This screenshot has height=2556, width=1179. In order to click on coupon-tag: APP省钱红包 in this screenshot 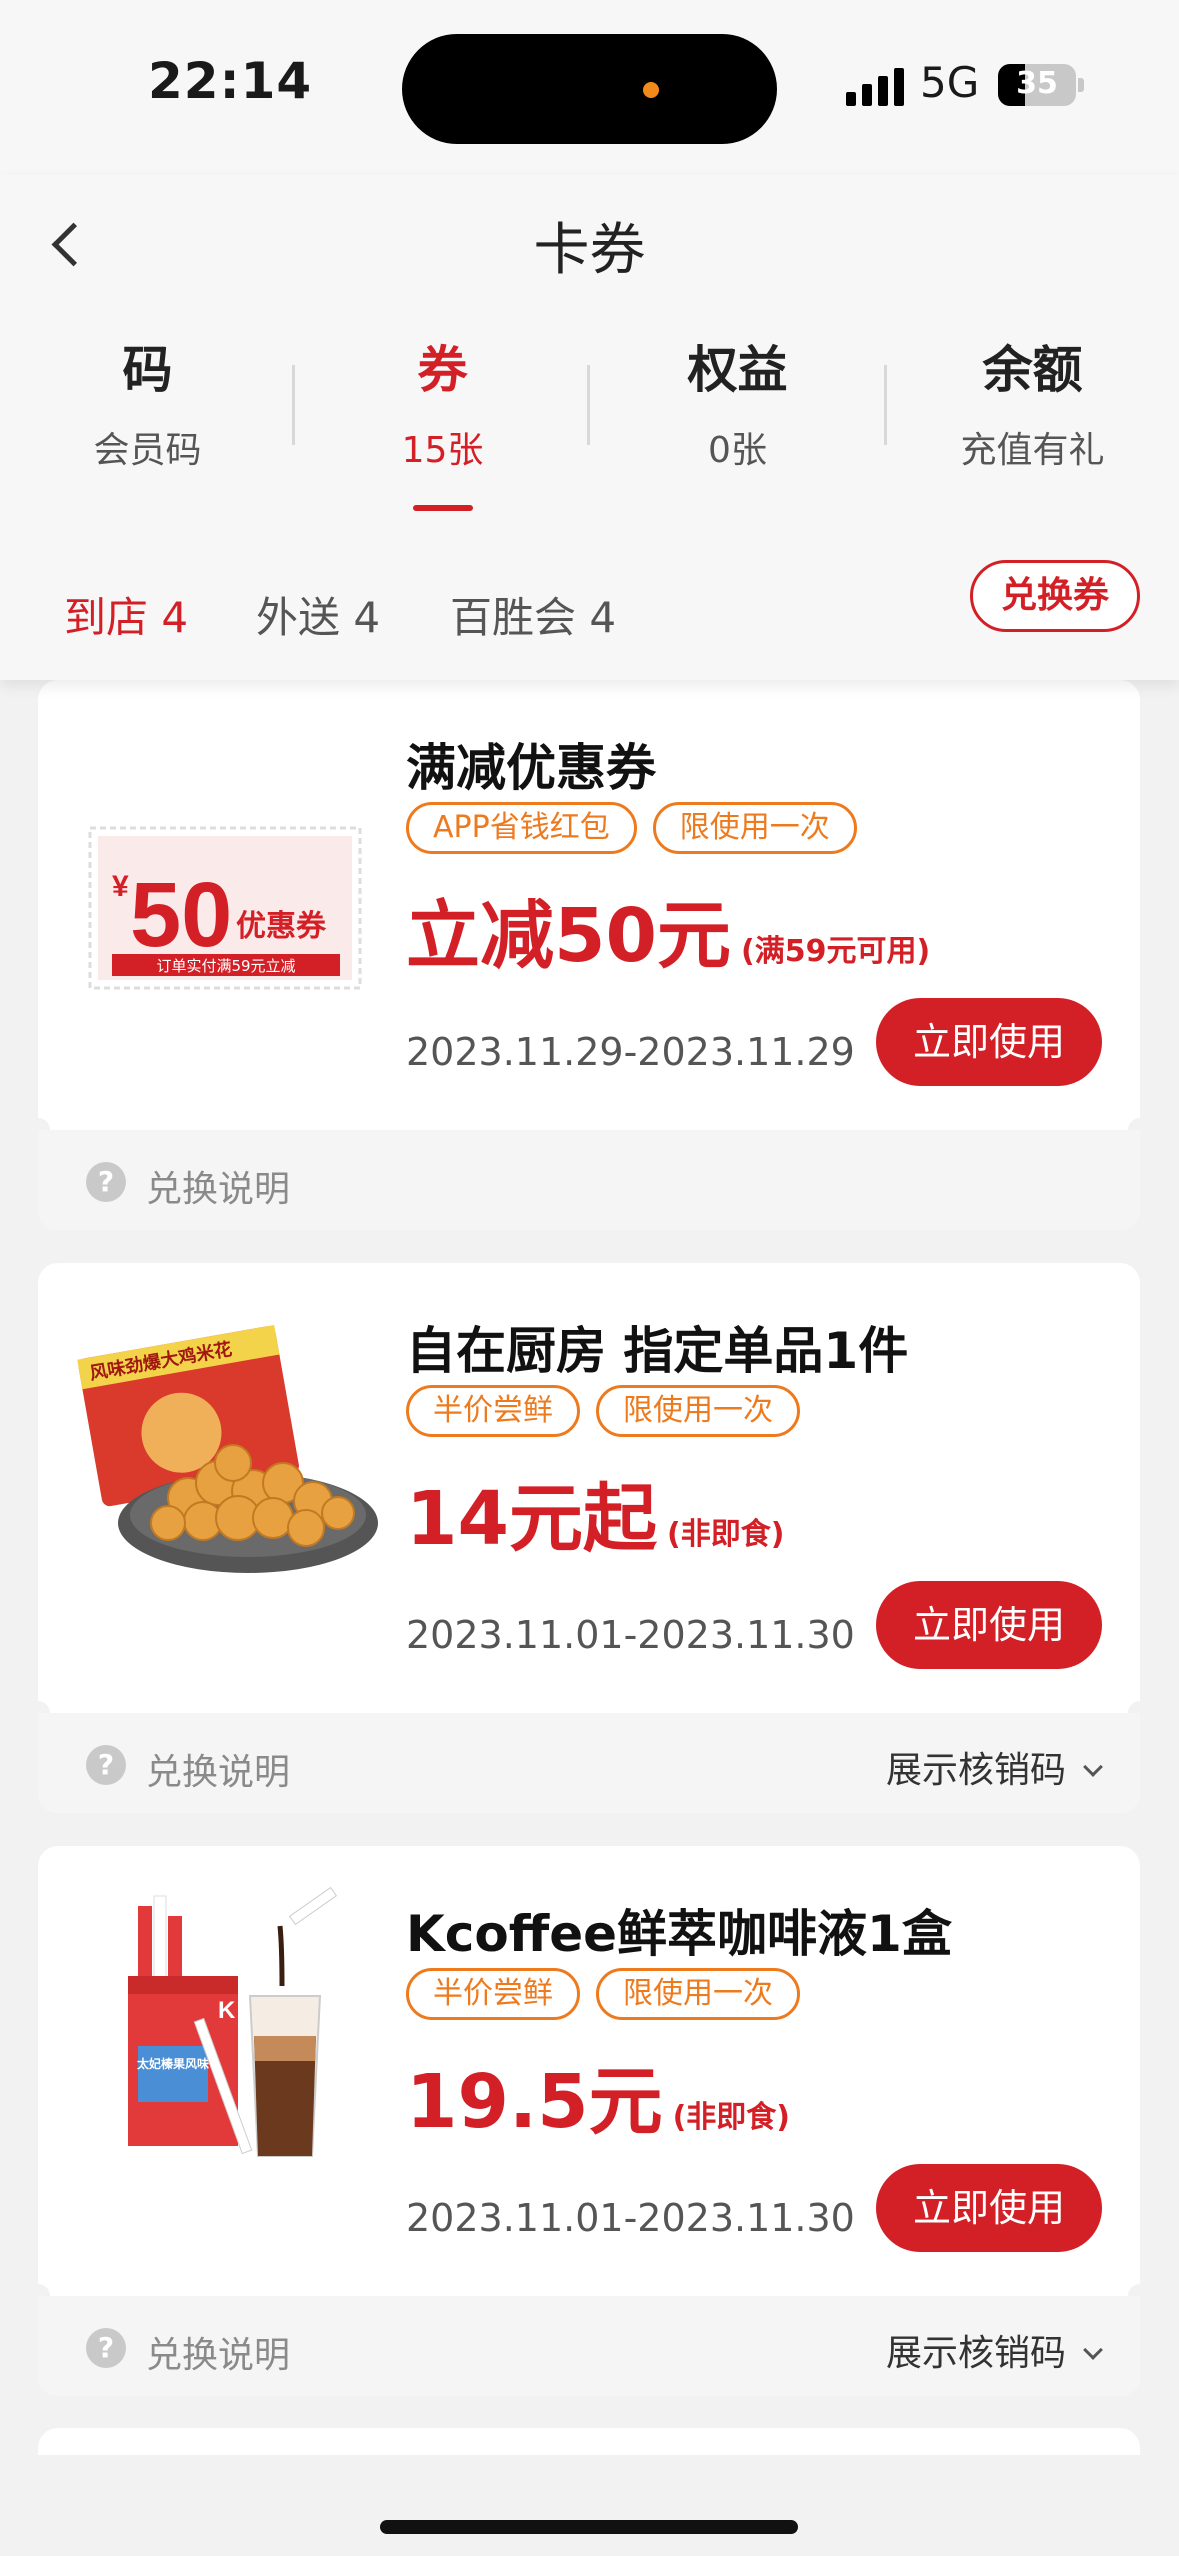, I will do `click(521, 828)`.